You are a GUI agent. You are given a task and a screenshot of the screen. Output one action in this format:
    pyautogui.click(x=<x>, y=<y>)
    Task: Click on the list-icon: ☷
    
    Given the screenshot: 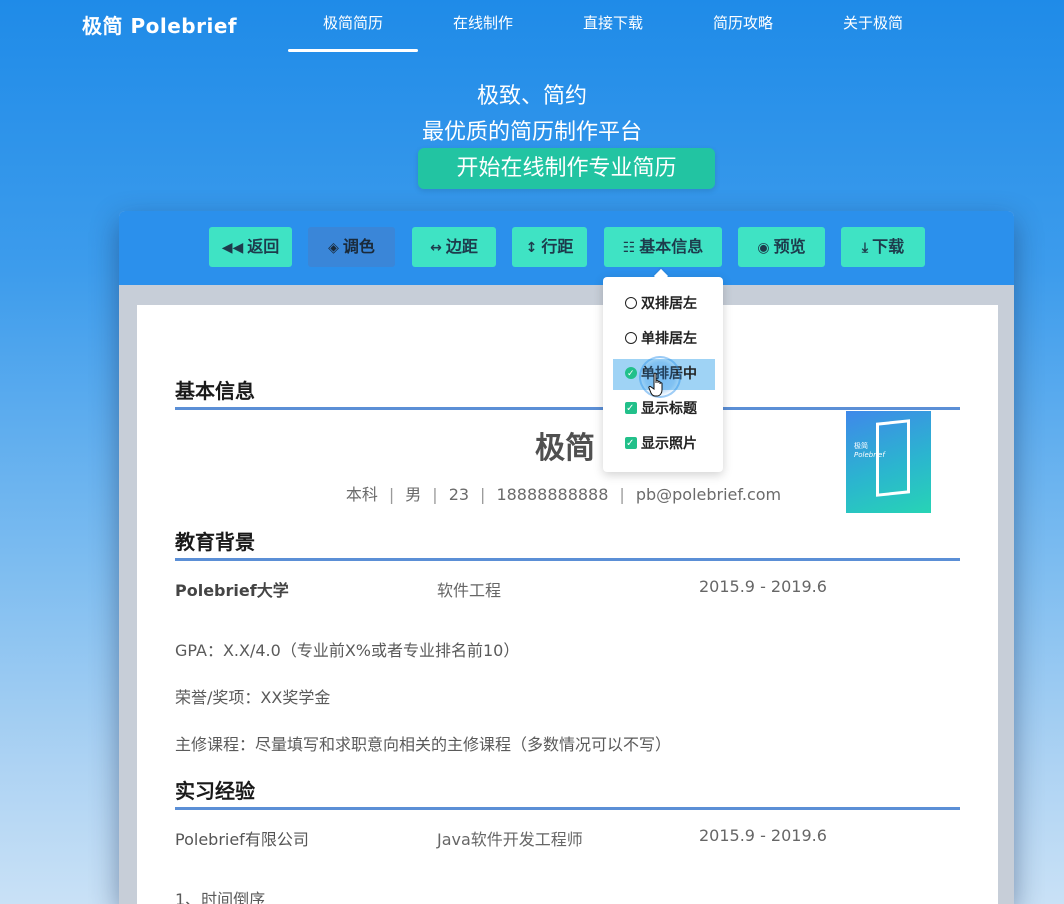 What is the action you would take?
    pyautogui.click(x=629, y=248)
    